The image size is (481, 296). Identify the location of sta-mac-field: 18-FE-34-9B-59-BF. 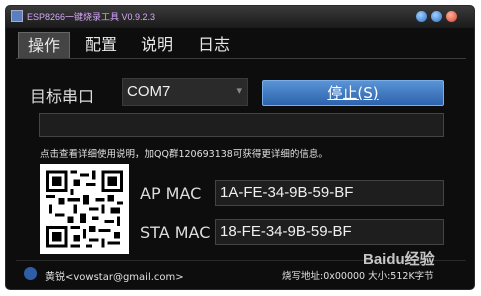
(329, 232).